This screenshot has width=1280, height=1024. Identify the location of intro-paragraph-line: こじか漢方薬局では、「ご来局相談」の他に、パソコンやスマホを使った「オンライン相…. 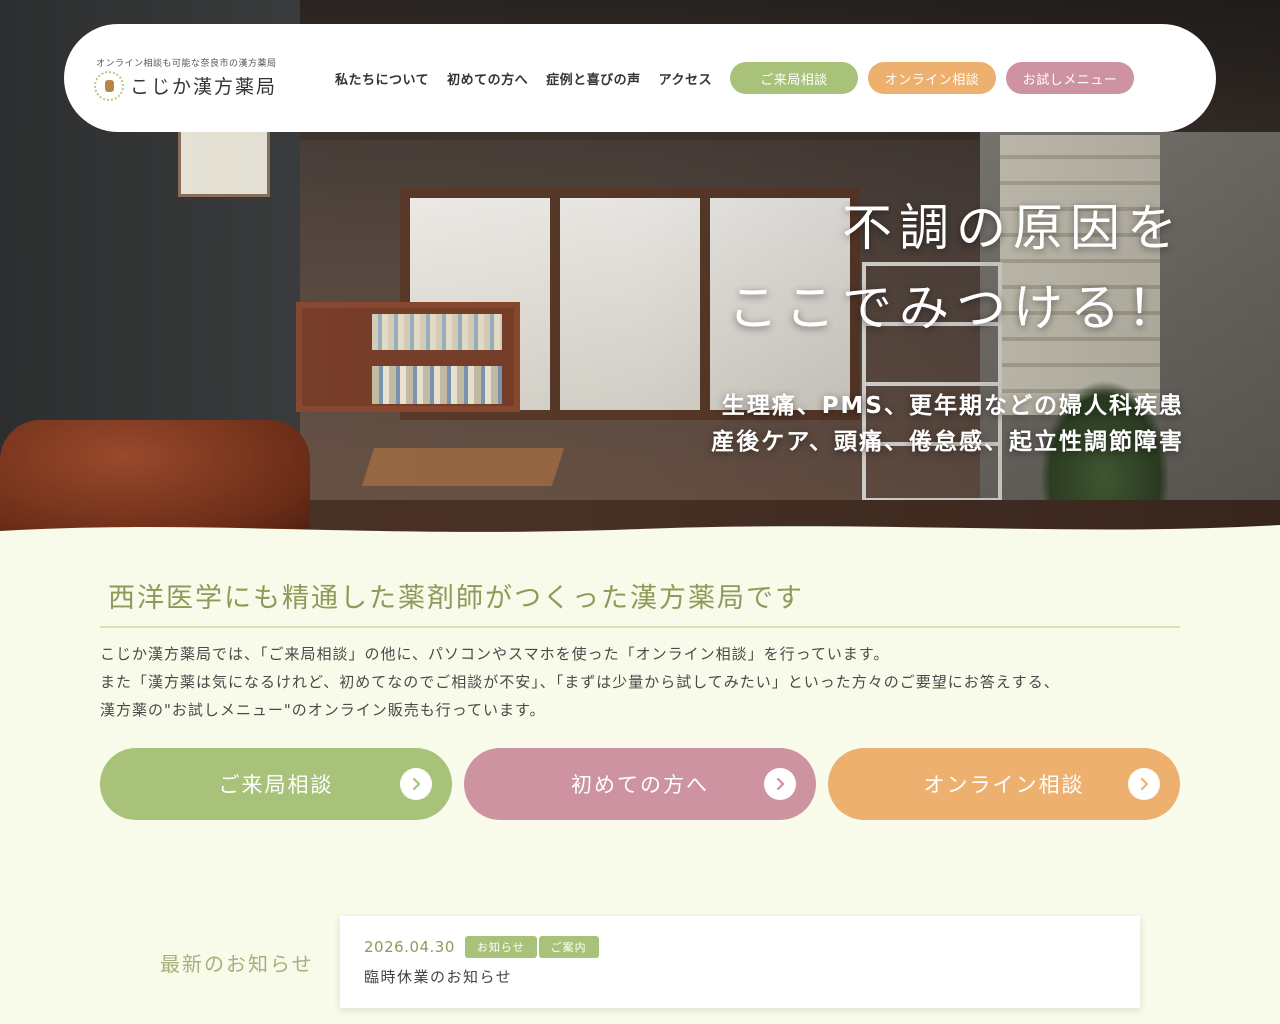
(495, 654).